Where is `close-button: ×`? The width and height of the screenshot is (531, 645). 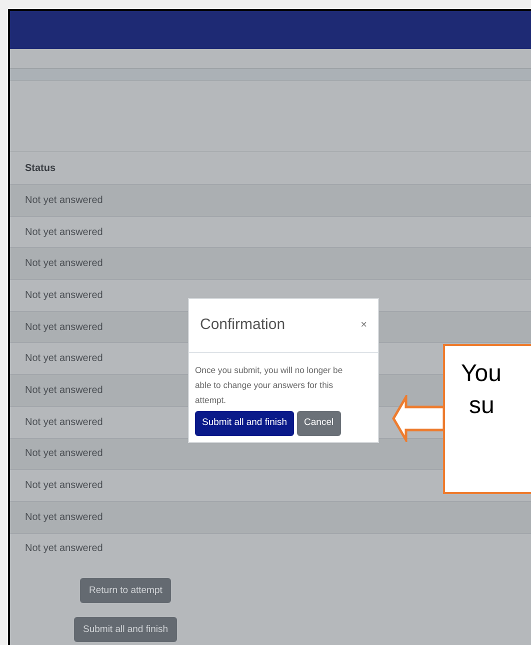
close-button: × is located at coordinates (363, 325).